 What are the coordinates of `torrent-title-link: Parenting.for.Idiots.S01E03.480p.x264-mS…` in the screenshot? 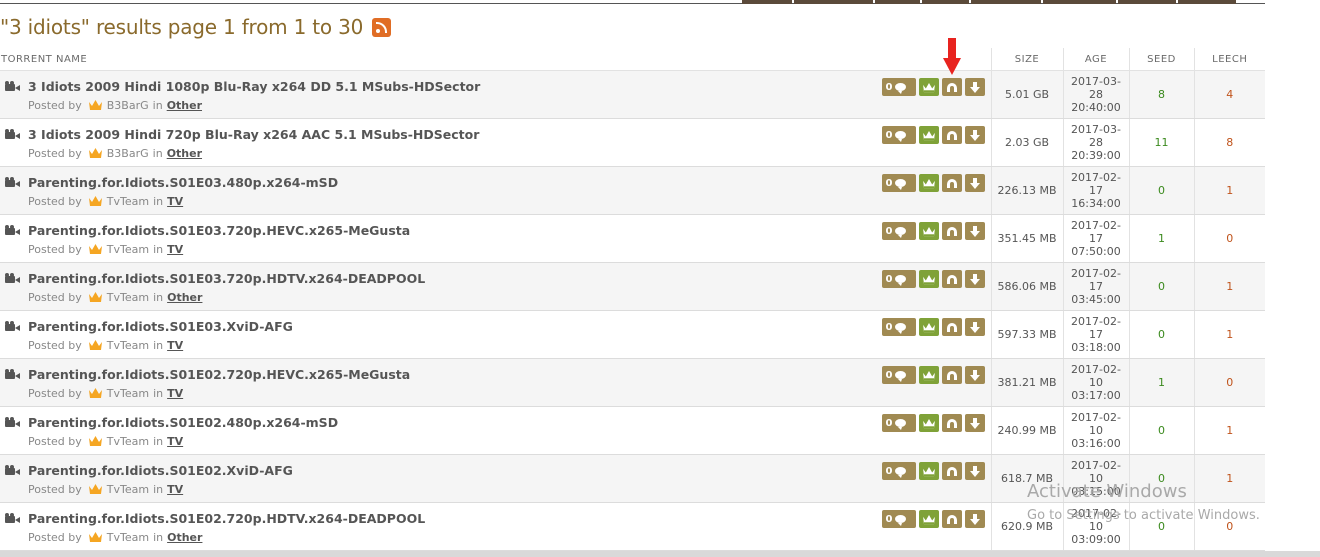 It's located at (183, 182).